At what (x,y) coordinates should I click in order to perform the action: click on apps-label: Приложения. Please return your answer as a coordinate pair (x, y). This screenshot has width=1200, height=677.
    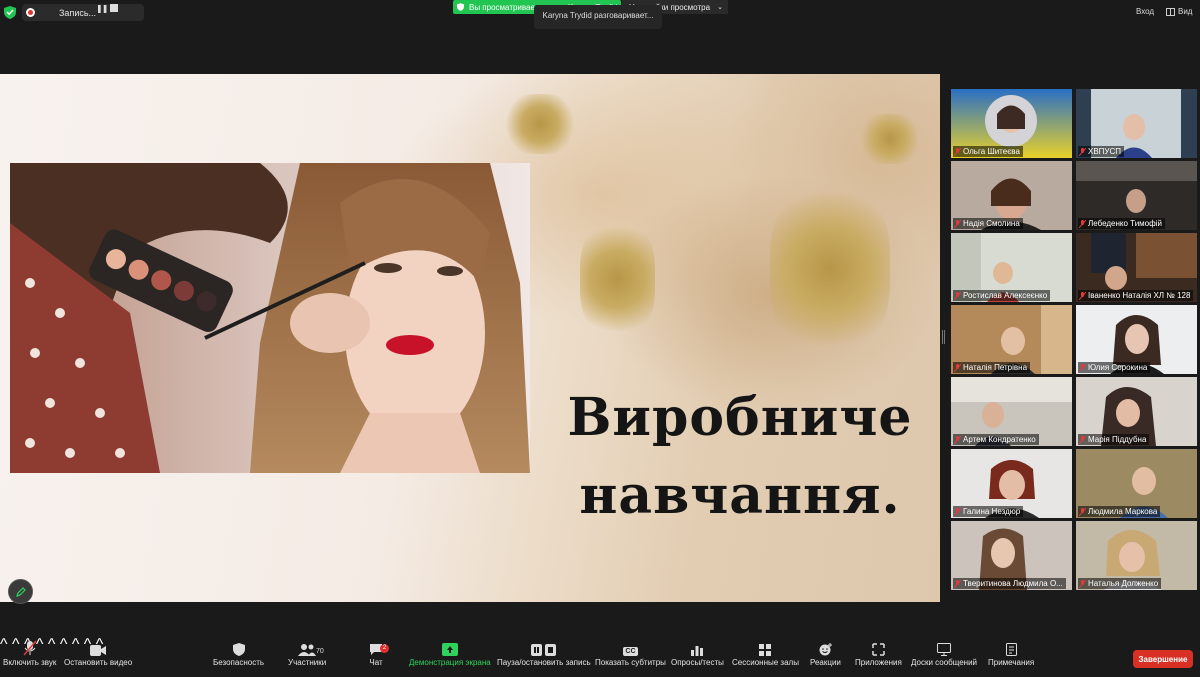
    Looking at the image, I should click on (878, 662).